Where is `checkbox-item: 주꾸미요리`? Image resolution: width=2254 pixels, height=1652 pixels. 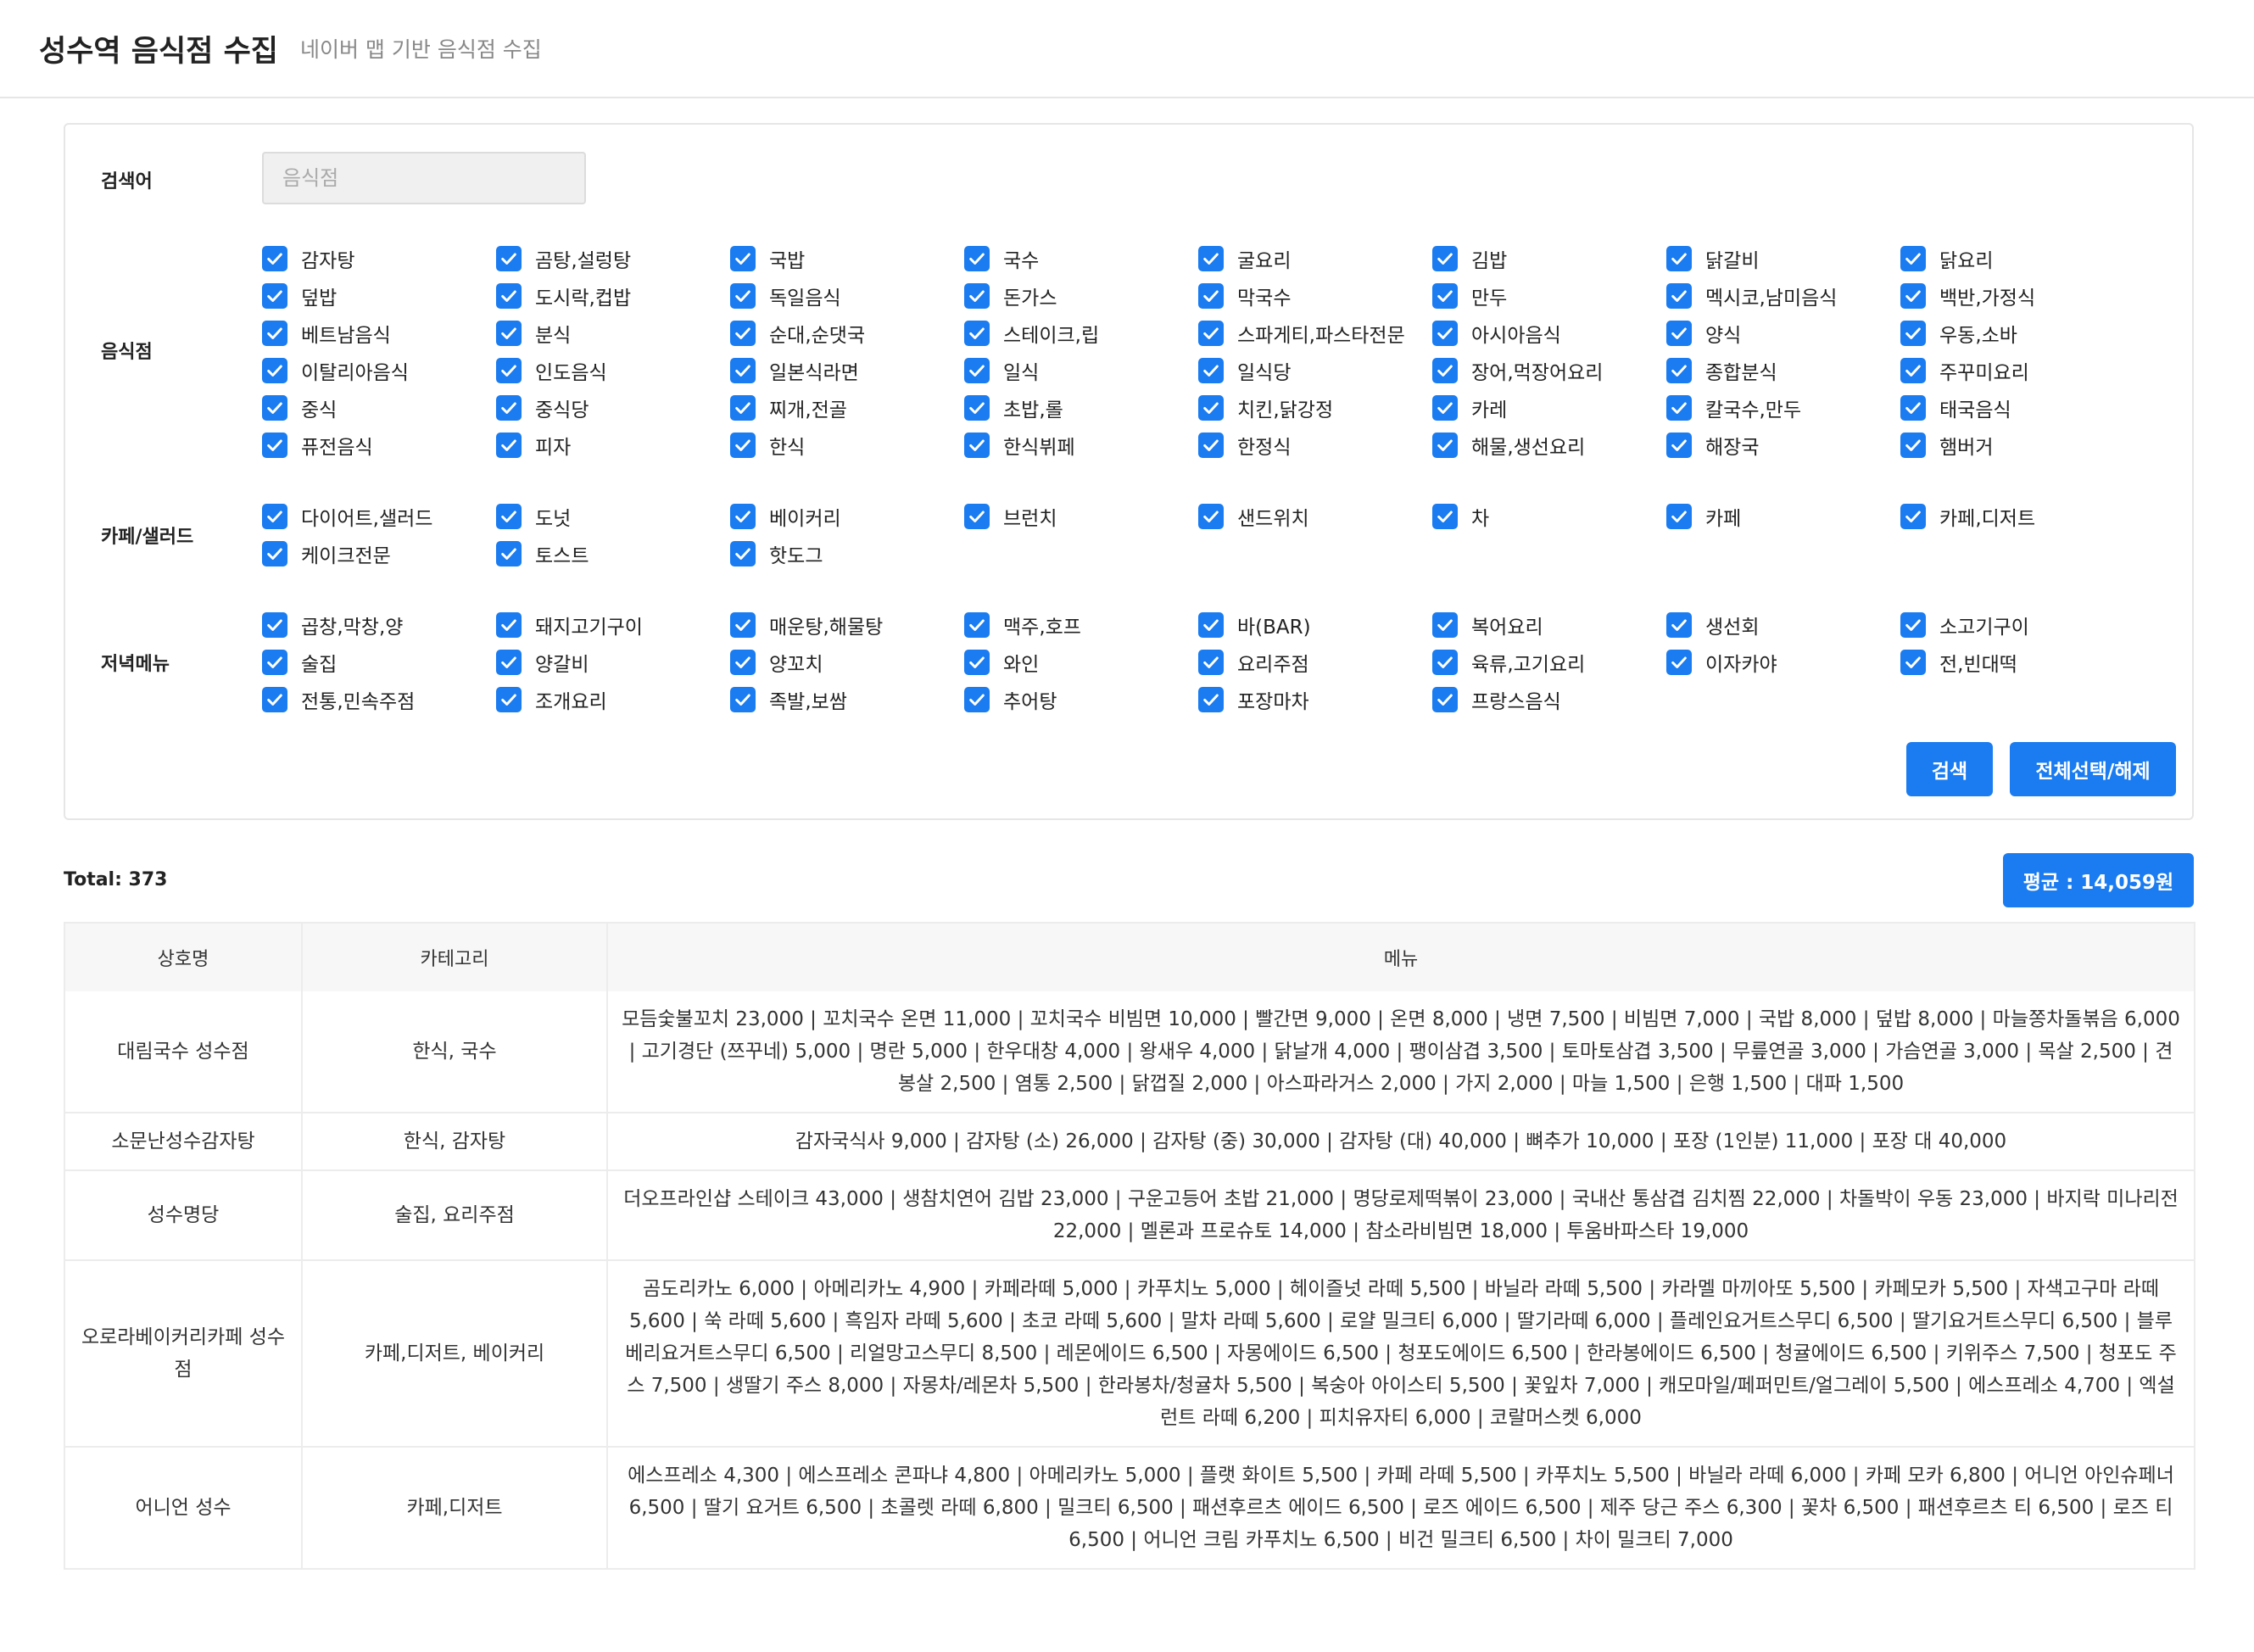 checkbox-item: 주꾸미요리 is located at coordinates (2017, 370).